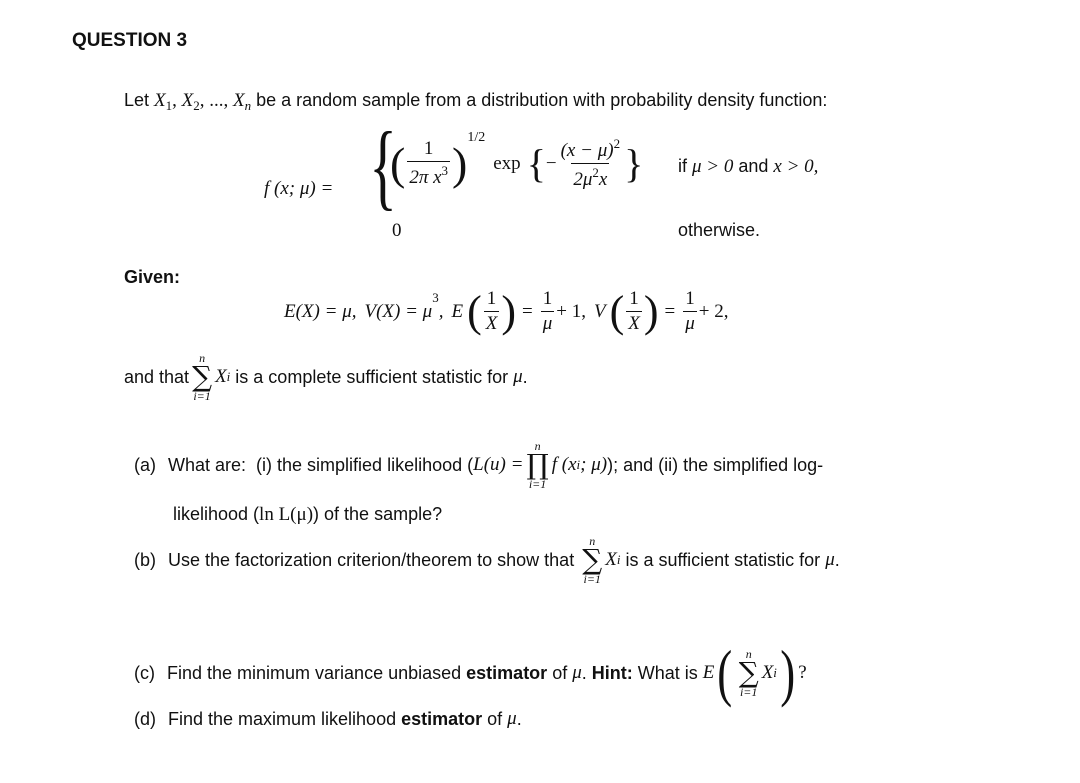 The height and width of the screenshot is (783, 1080). I want to click on part-d-label: (d), so click(145, 718).